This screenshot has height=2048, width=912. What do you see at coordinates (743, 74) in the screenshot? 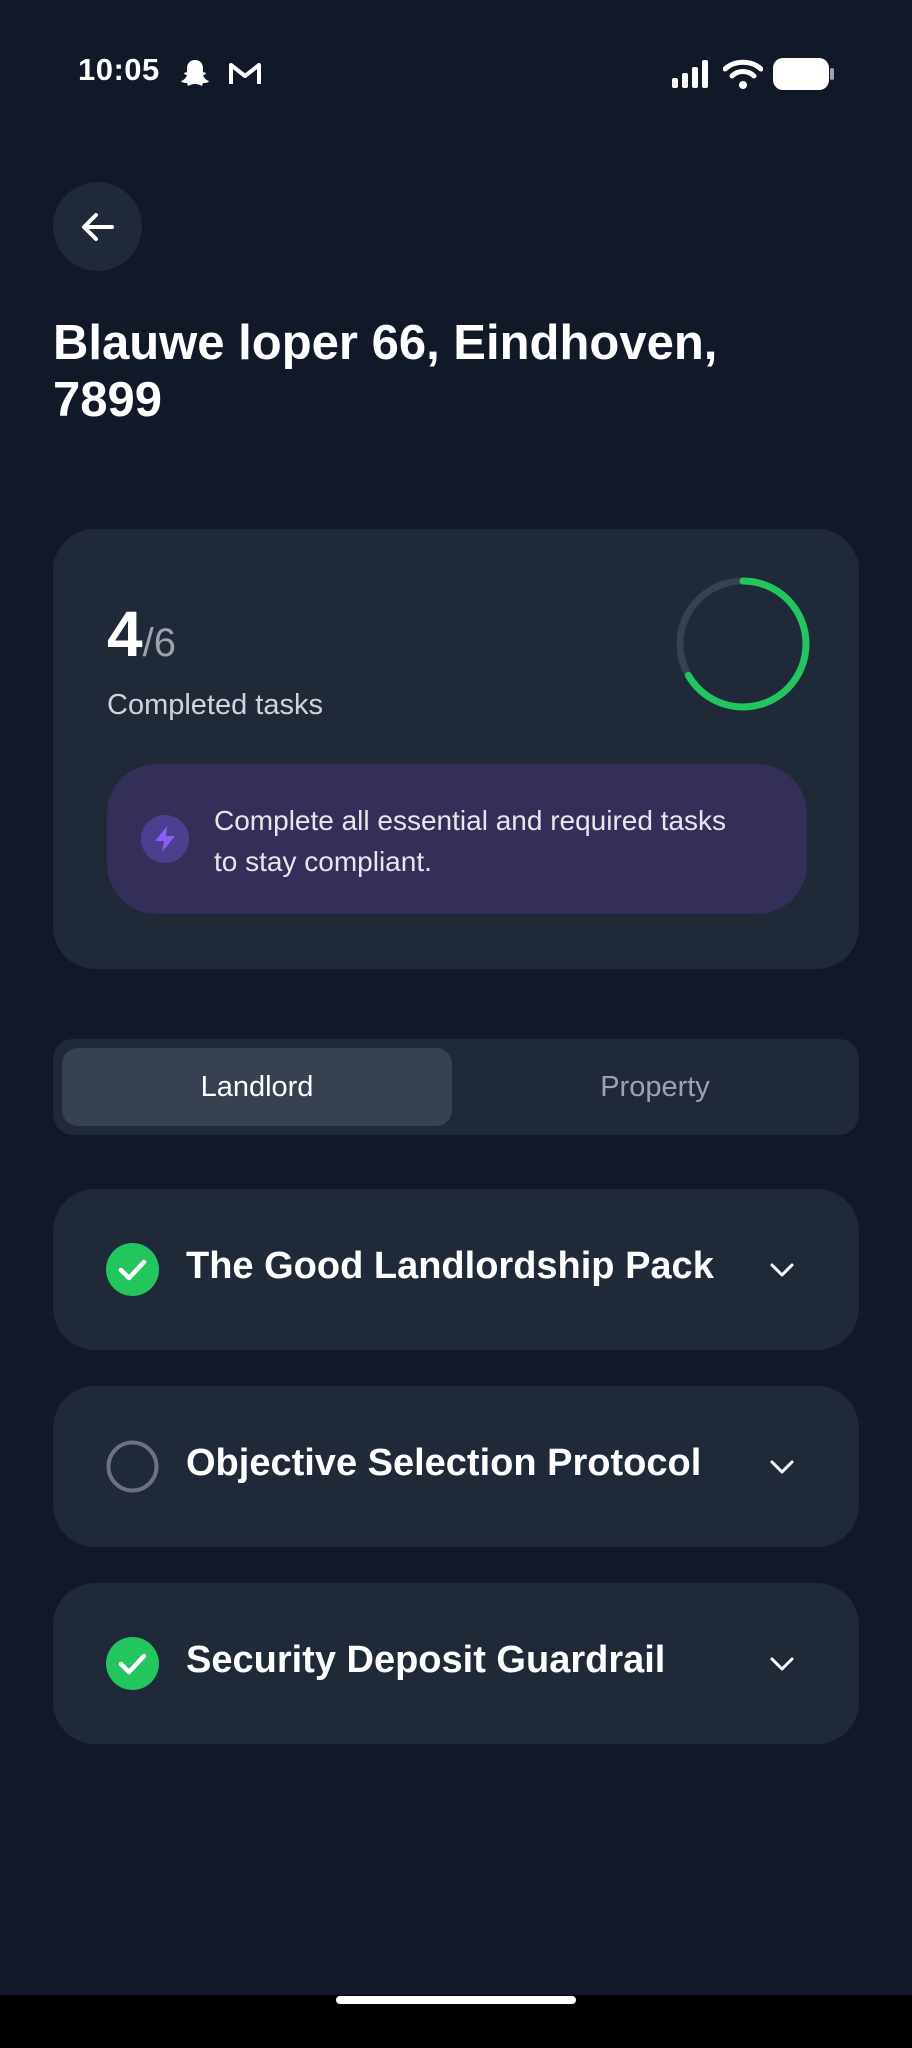
I see `wifi-icon` at bounding box center [743, 74].